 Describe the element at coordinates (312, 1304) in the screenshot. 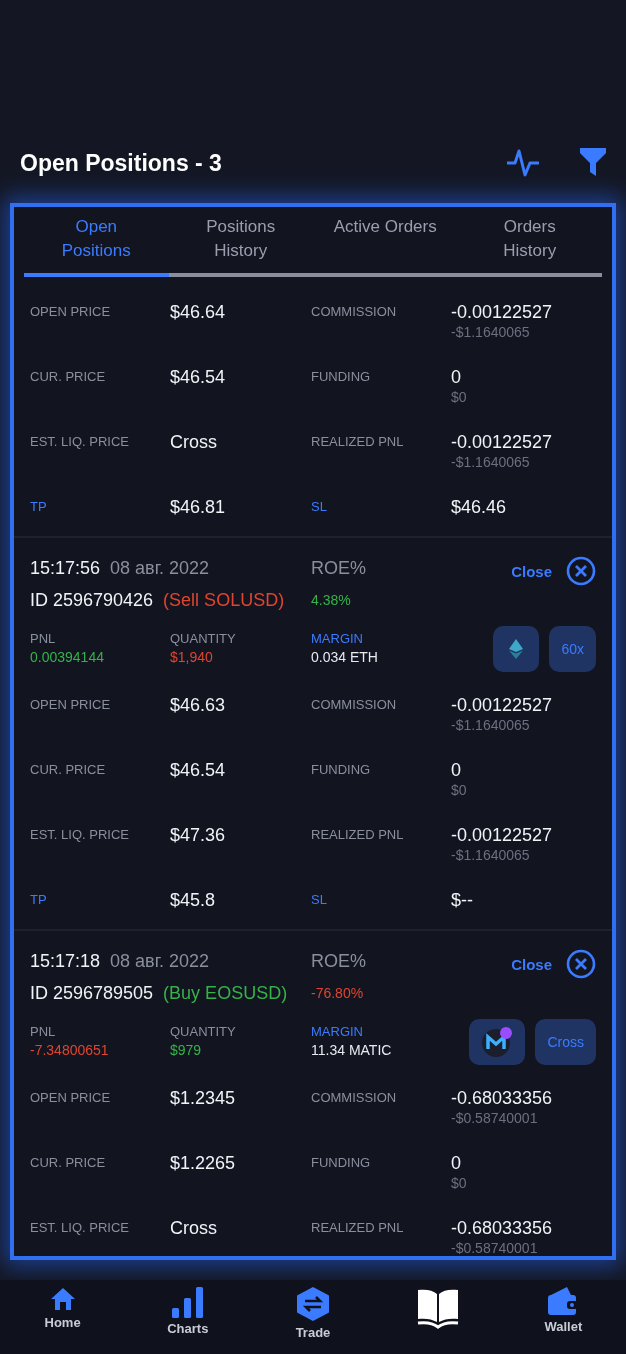

I see `exchange-icon` at that location.